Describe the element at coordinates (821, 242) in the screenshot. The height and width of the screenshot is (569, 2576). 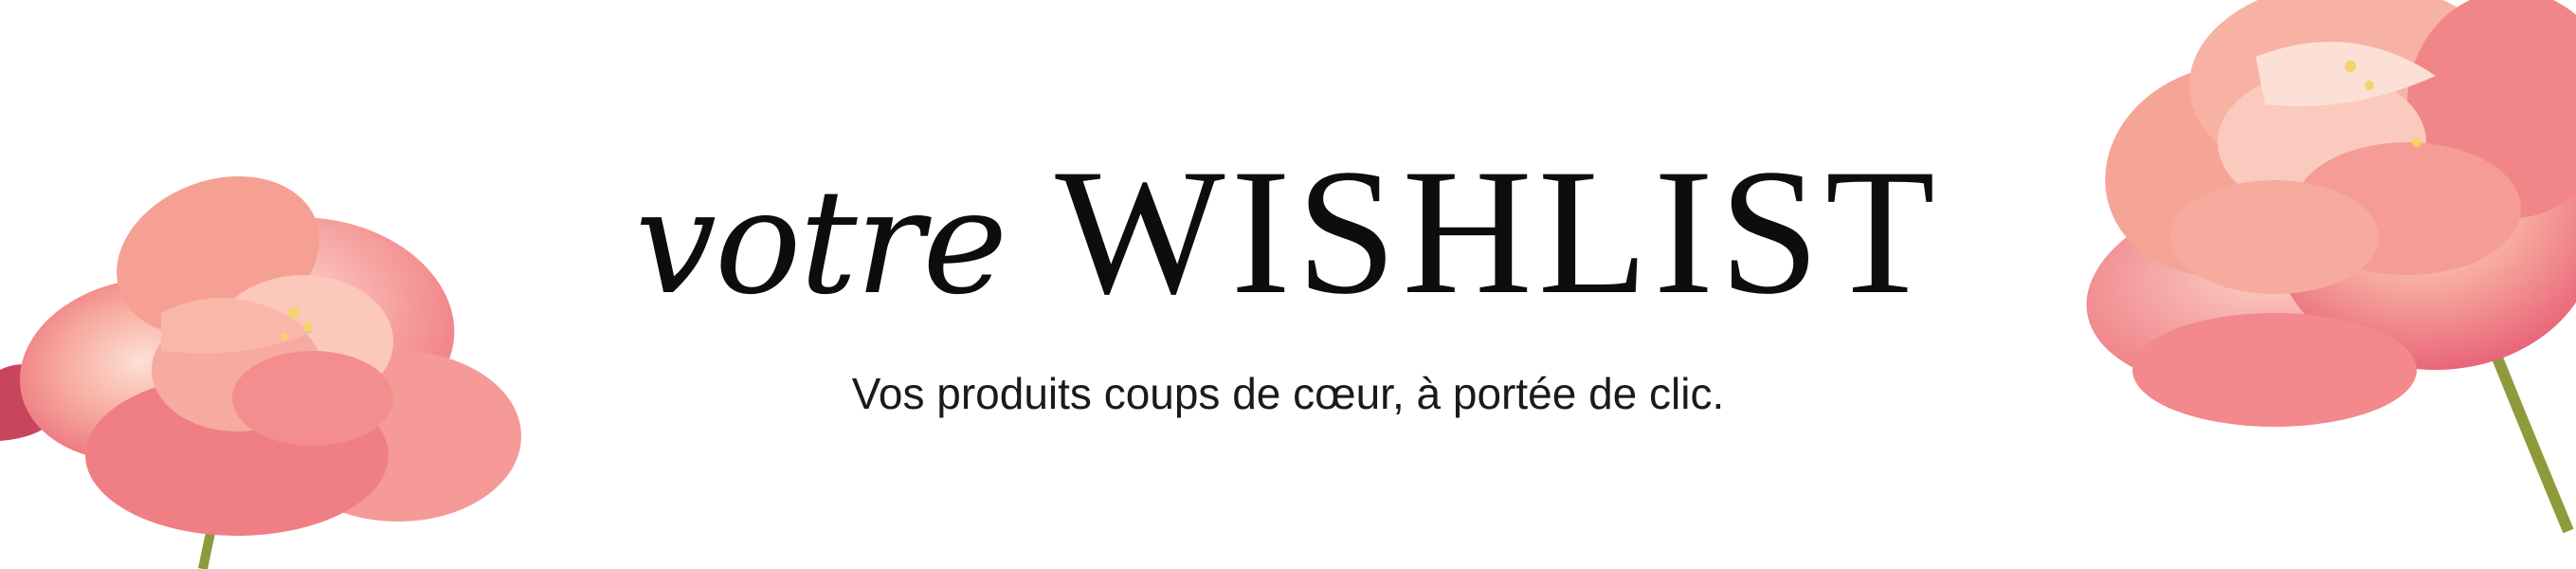
I see `title-script-word: votre` at that location.